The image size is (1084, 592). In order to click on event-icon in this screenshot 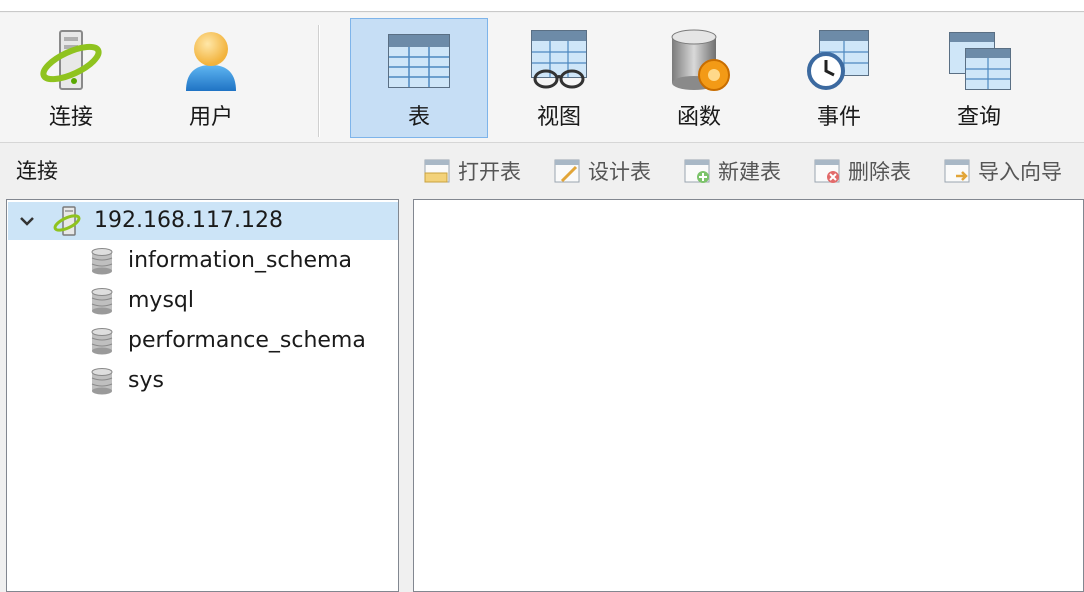, I will do `click(838, 60)`.